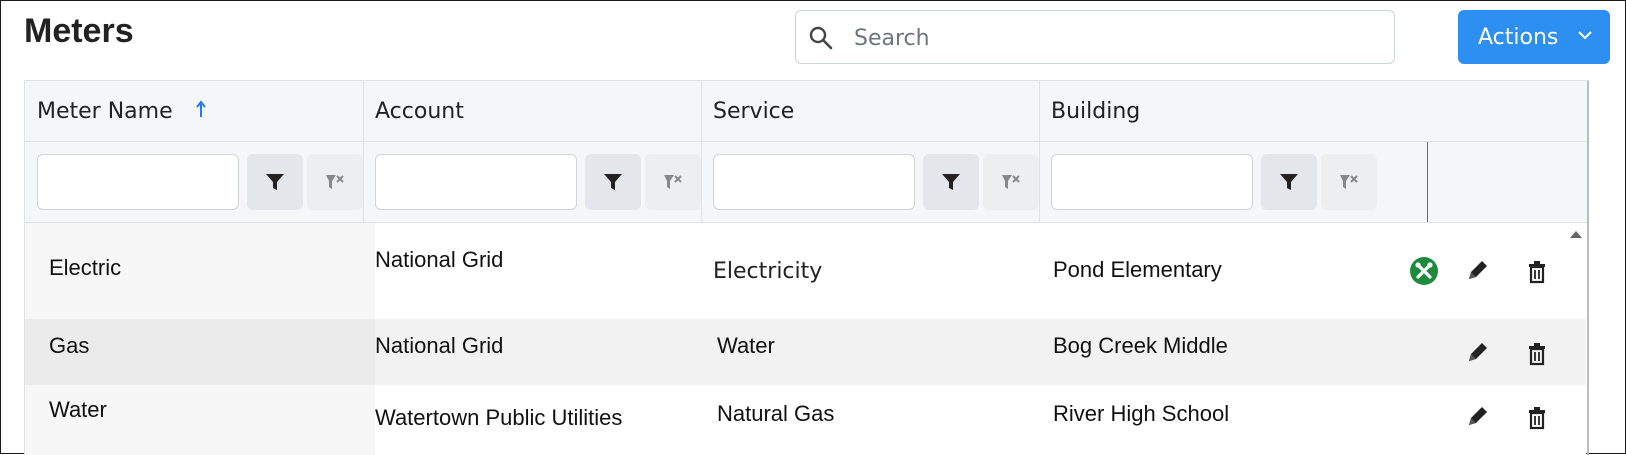 The width and height of the screenshot is (1626, 455). What do you see at coordinates (1141, 413) in the screenshot?
I see `building-cell: River High School` at bounding box center [1141, 413].